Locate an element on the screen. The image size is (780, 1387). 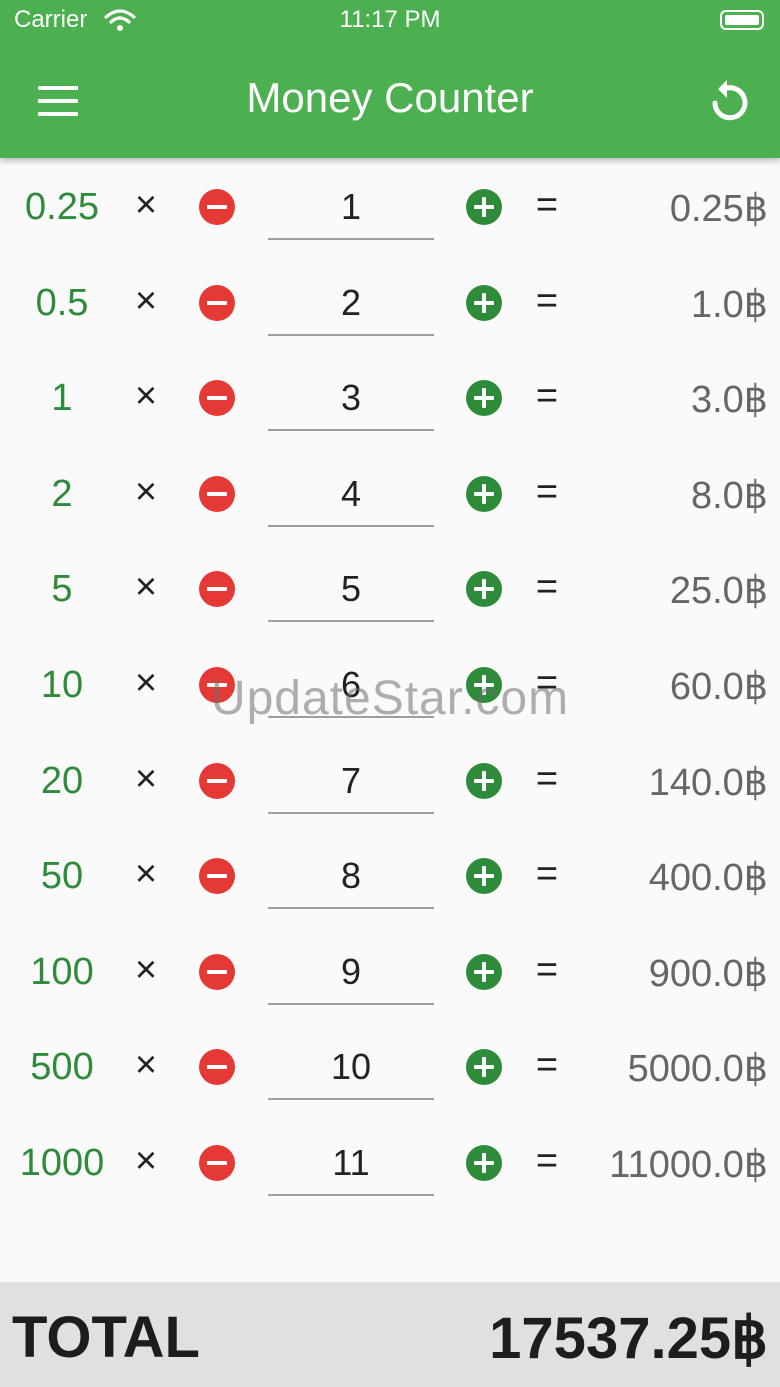
row-amount: 900.0฿ is located at coordinates (708, 973).